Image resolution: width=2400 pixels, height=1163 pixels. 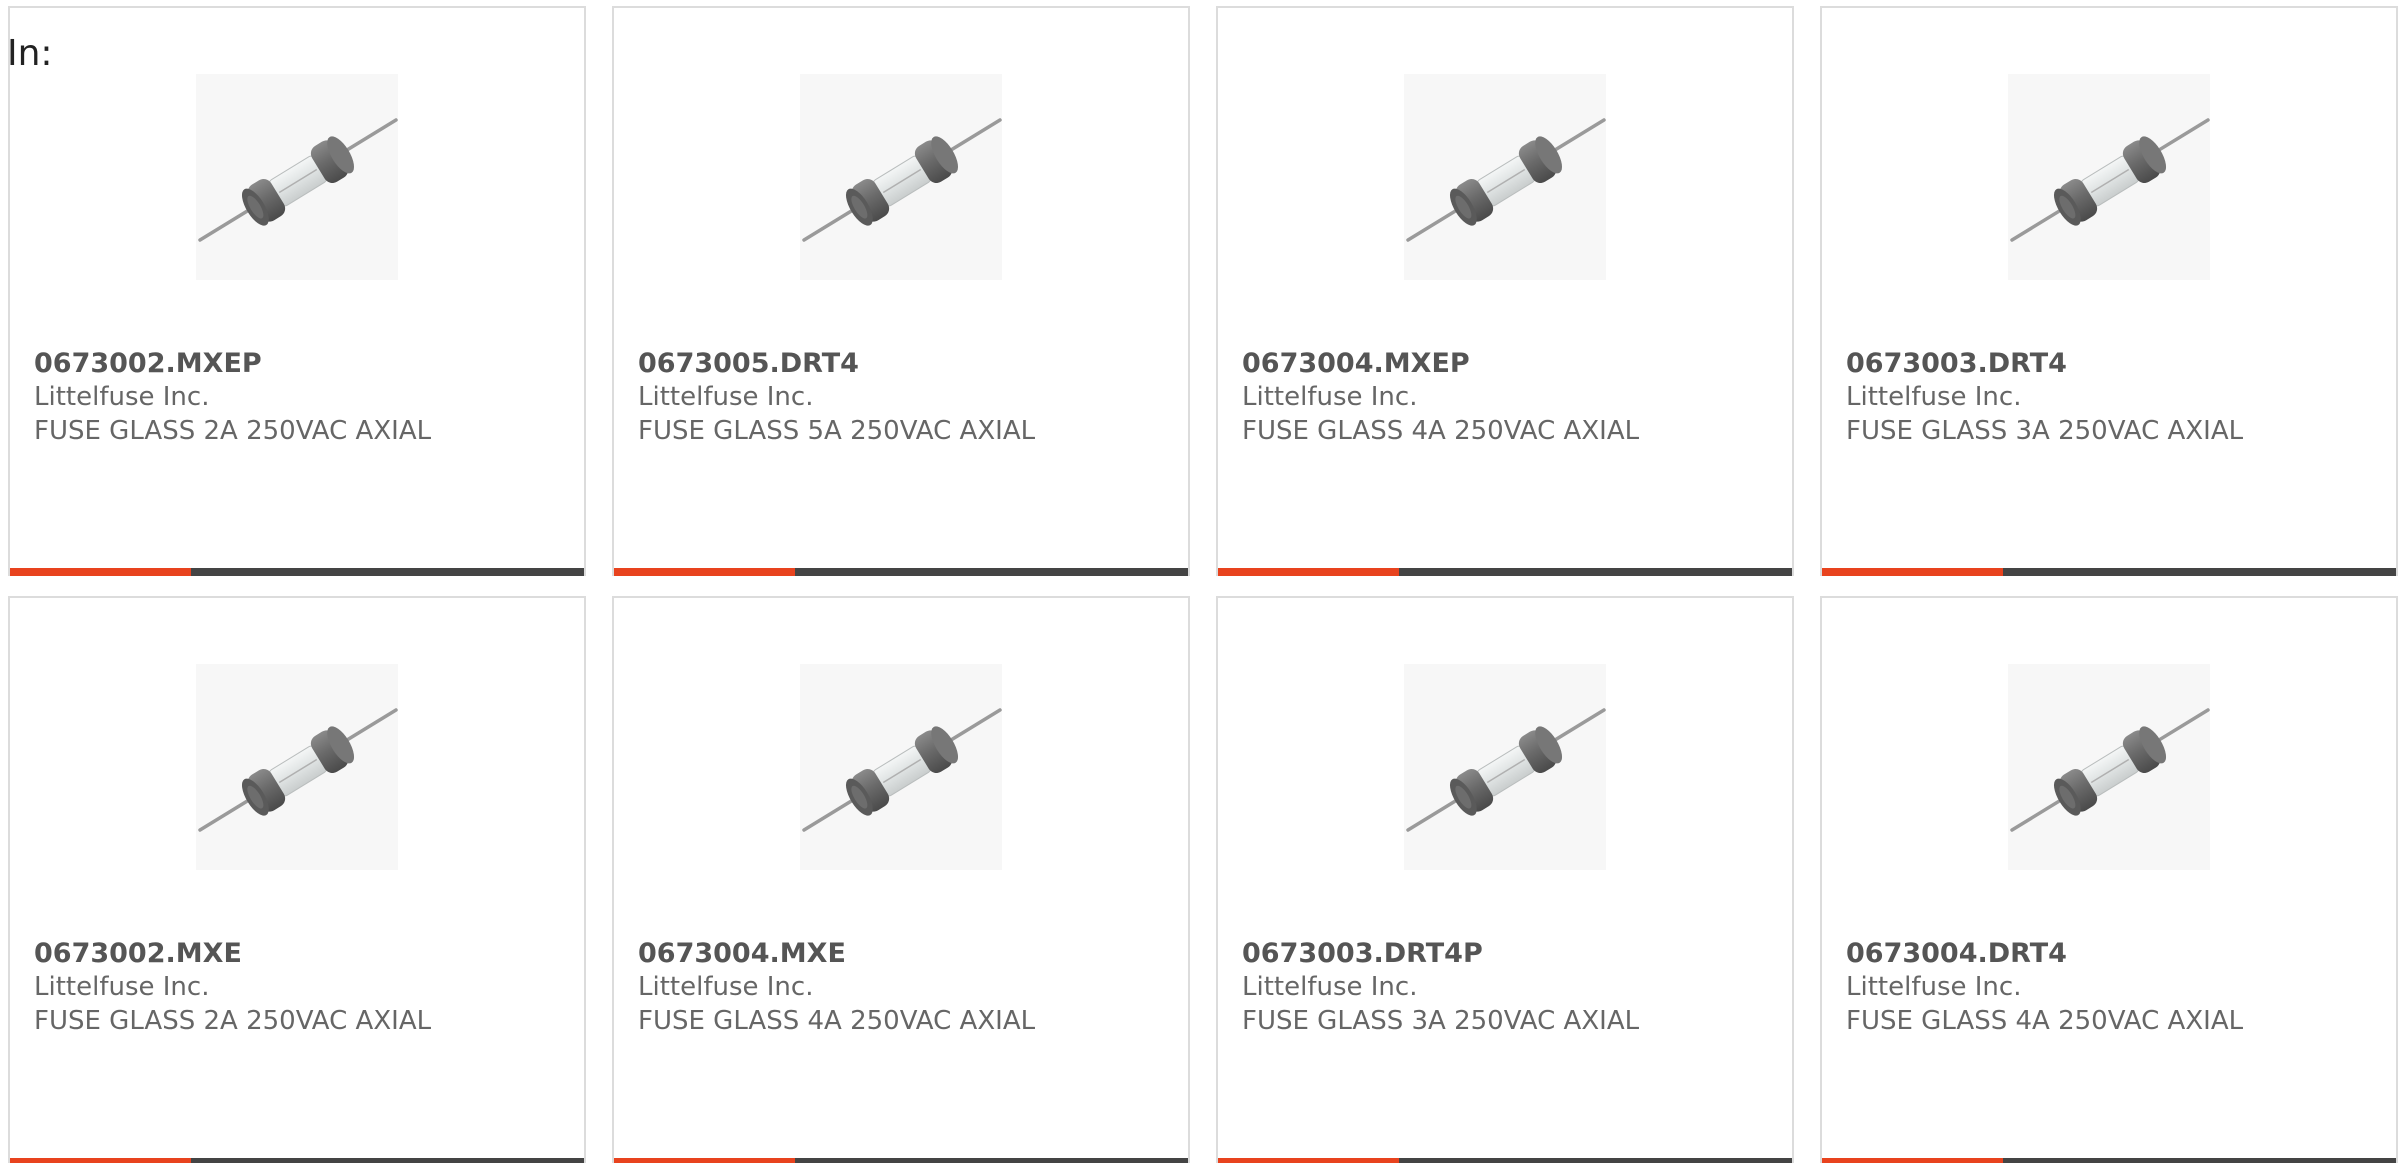 What do you see at coordinates (1956, 363) in the screenshot?
I see `part-number: 0673003.DRT4` at bounding box center [1956, 363].